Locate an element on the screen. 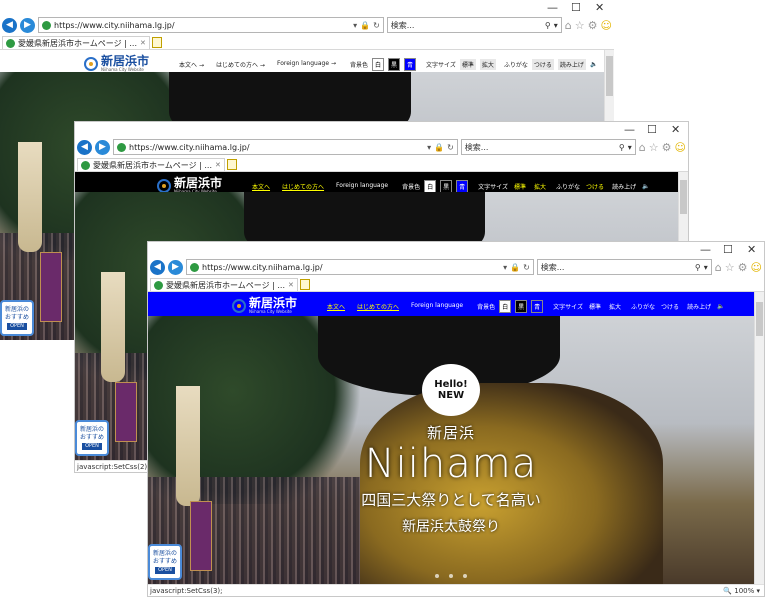 Image resolution: width=765 pixels, height=597 pixels. zoom-control: 🔍 100% ▾ is located at coordinates (741, 591).